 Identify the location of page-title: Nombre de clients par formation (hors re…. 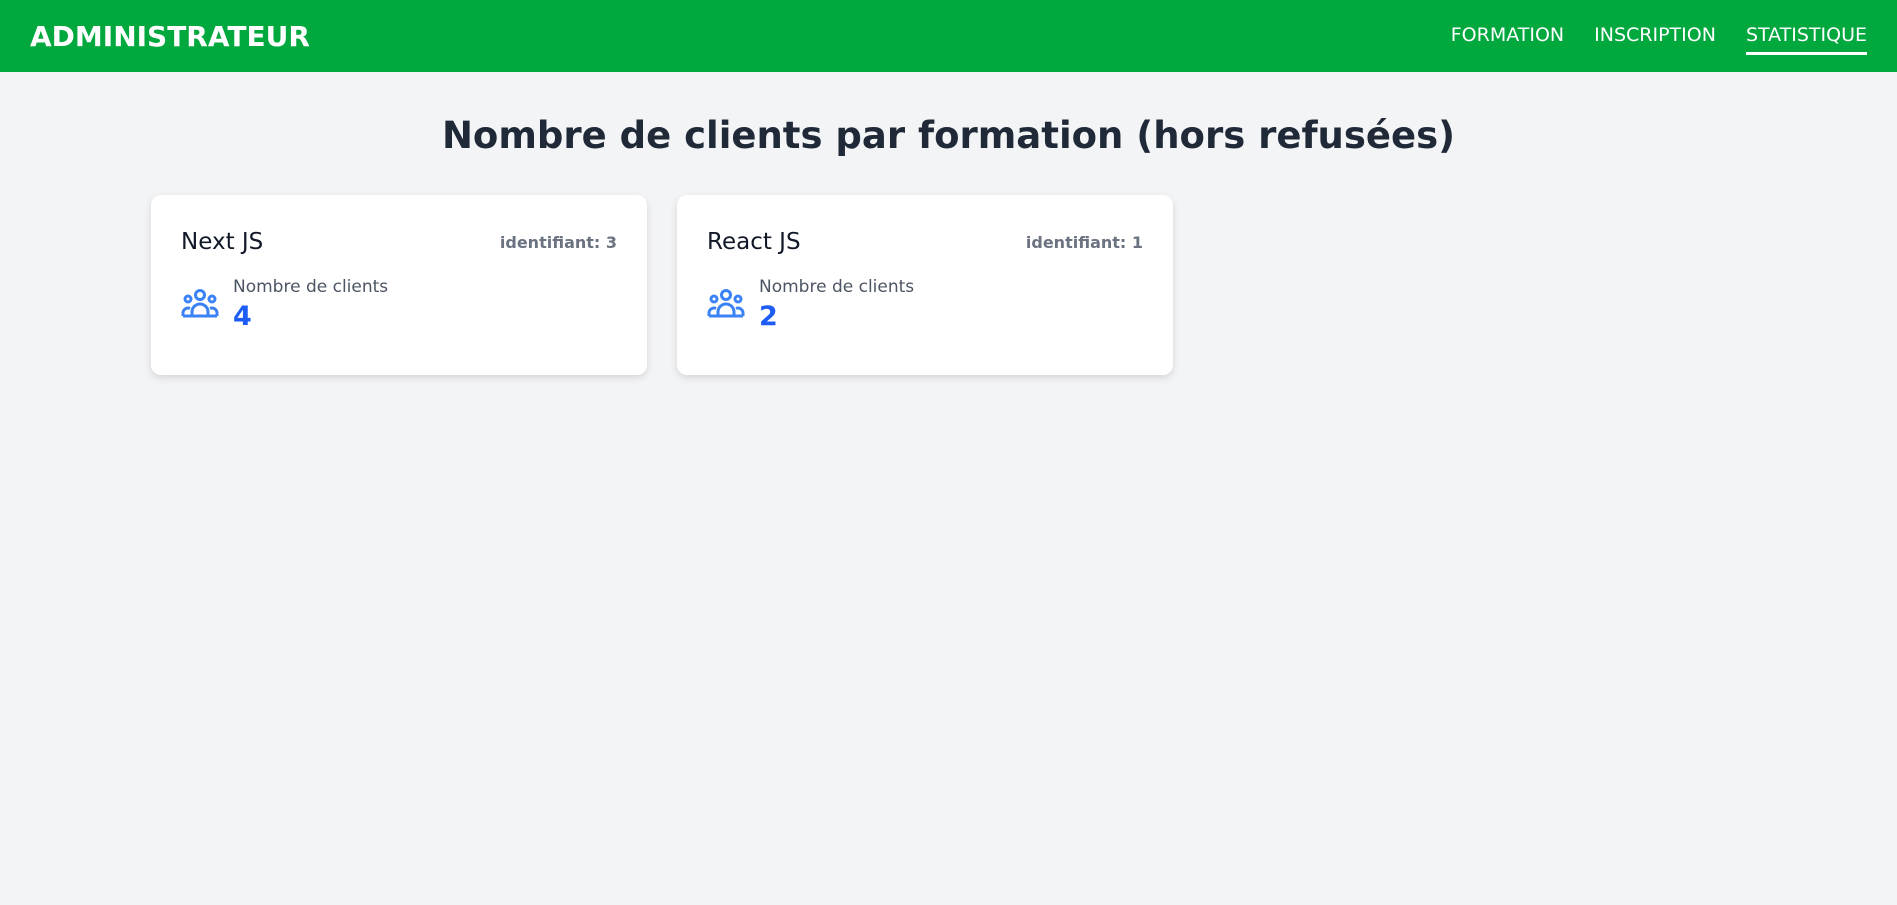
(948, 135).